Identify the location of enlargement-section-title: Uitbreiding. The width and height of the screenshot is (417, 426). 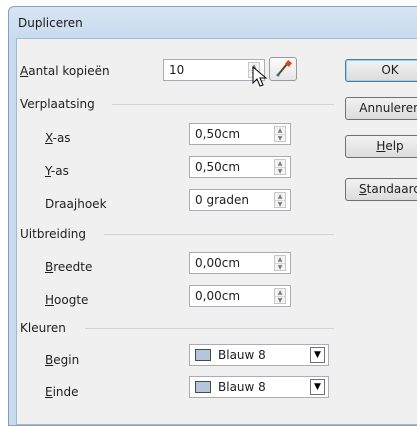
(53, 234).